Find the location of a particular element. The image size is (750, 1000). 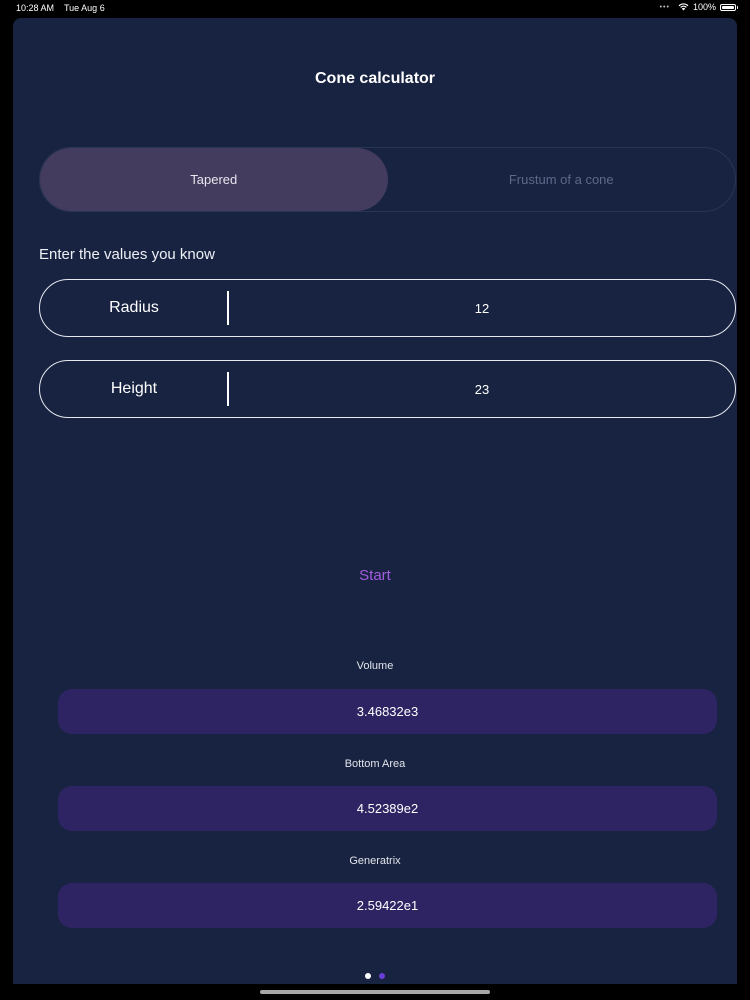

bottom-area-label: Bottom Area is located at coordinates (375, 764).